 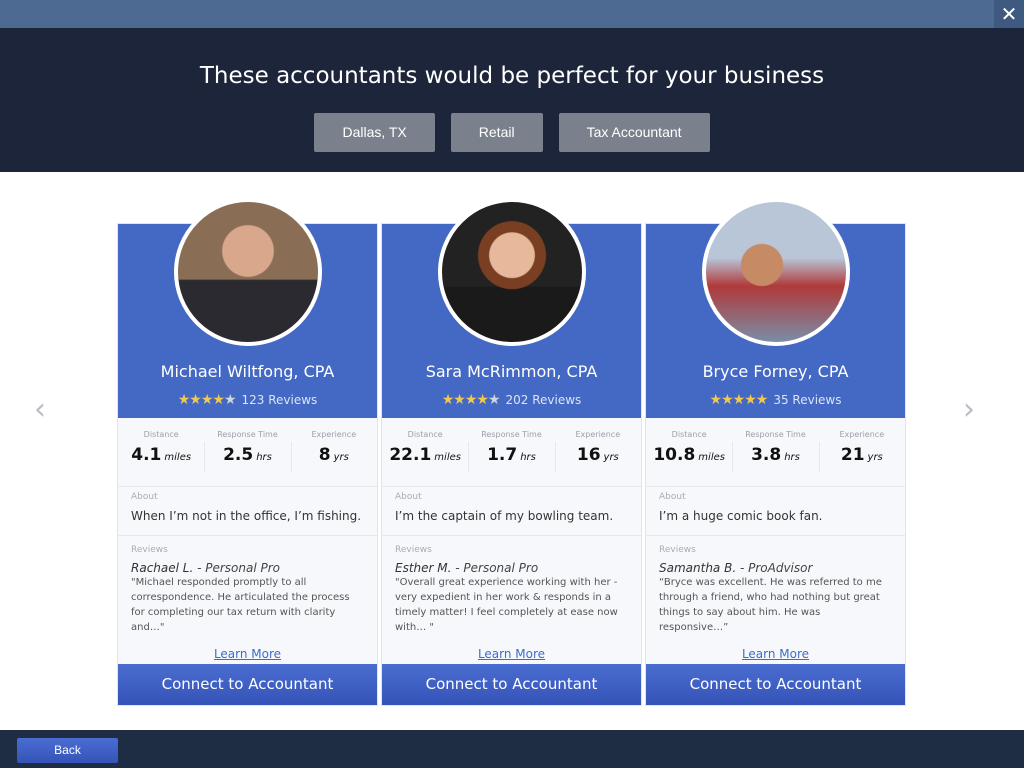 What do you see at coordinates (374, 132) in the screenshot?
I see `filter-location: Dallas, TX` at bounding box center [374, 132].